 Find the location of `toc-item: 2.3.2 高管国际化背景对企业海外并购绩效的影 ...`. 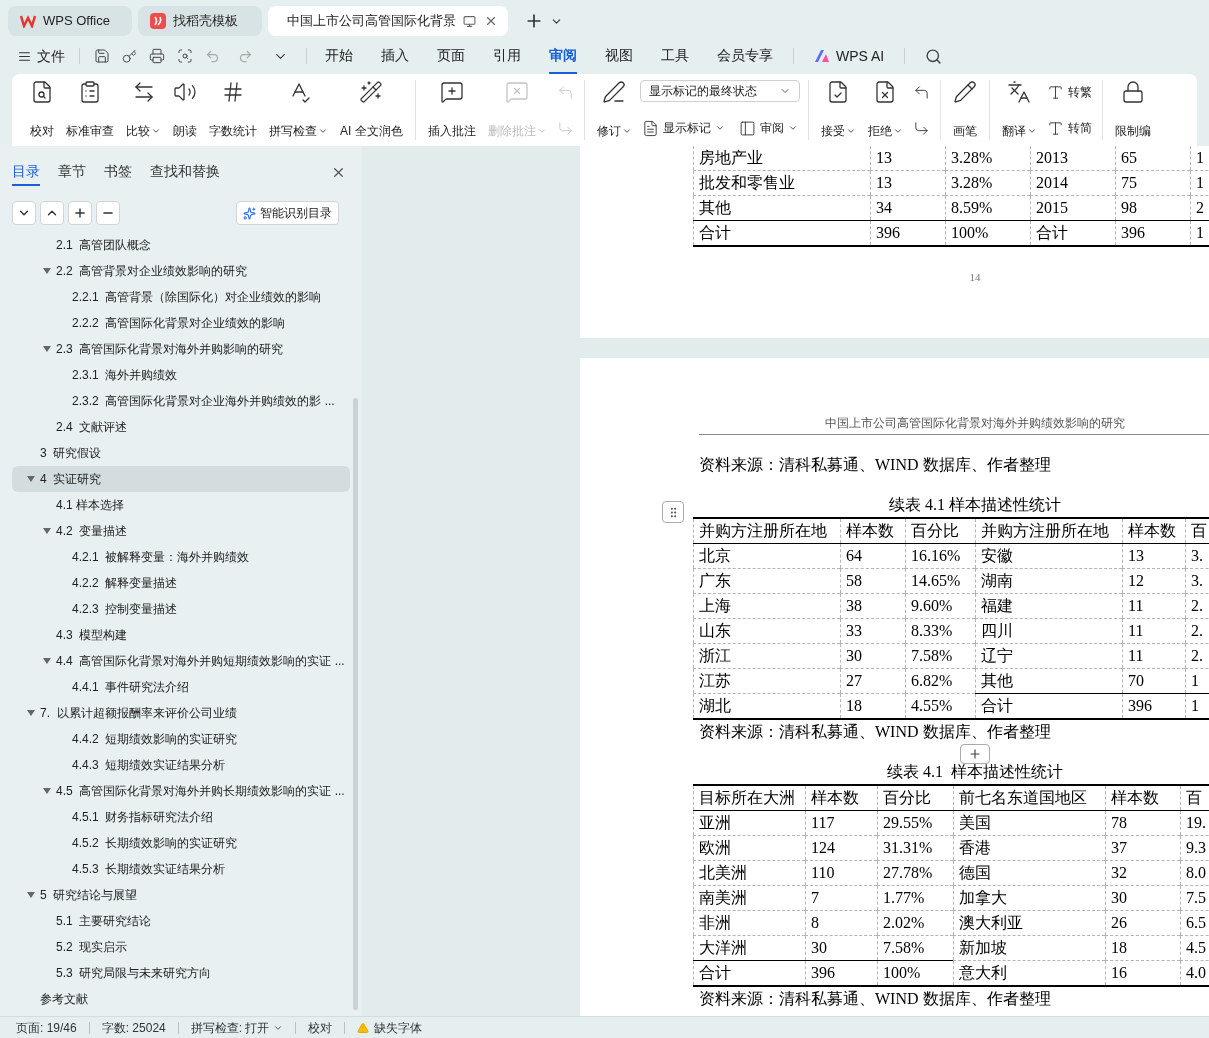

toc-item: 2.3.2 高管国际化背景对企业海外并购绩效的影 ... is located at coordinates (181, 401).